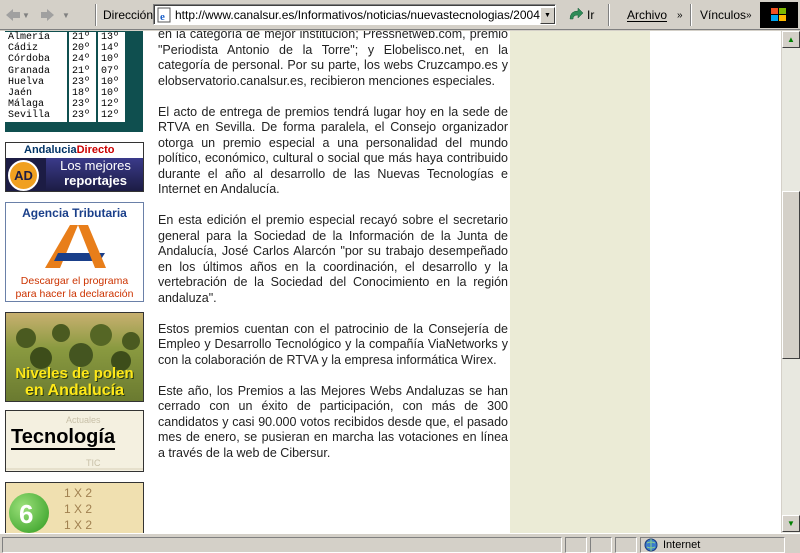 This screenshot has height=553, width=800. I want to click on archivo-label: Archivo, so click(647, 15).